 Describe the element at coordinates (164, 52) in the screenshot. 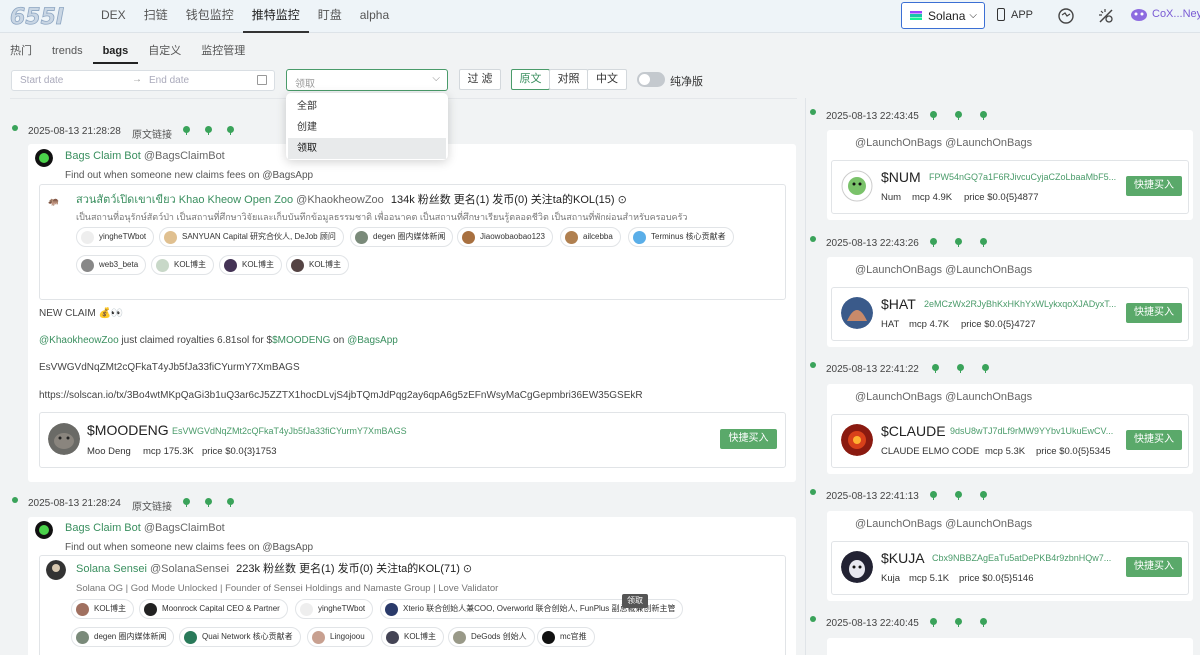

I see `tab-custom: 自定义` at that location.